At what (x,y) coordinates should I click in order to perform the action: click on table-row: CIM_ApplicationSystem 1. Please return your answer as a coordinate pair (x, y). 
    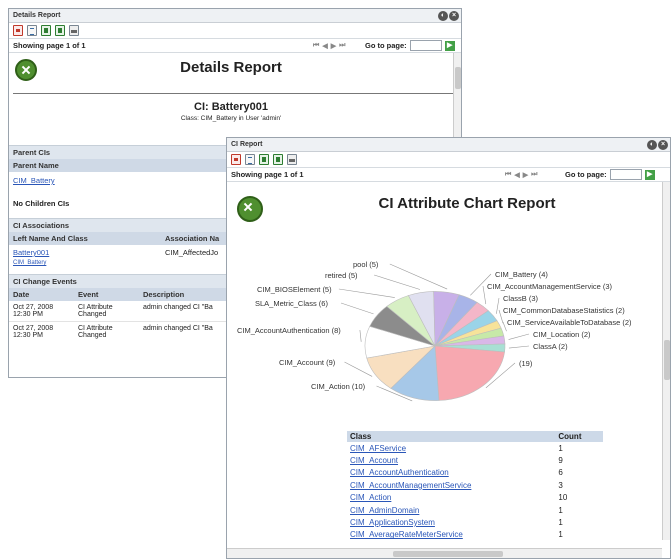
    Looking at the image, I should click on (475, 522).